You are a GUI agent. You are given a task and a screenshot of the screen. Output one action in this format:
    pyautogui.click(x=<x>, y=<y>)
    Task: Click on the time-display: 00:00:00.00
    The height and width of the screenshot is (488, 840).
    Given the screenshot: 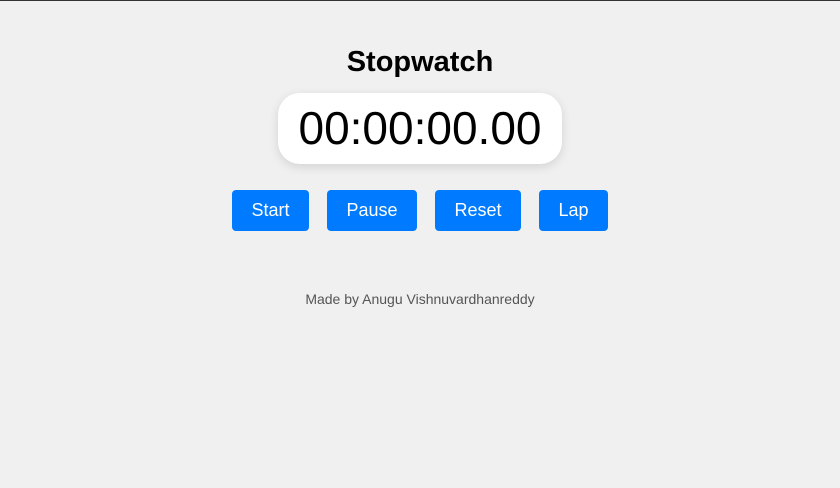 What is the action you would take?
    pyautogui.click(x=420, y=128)
    